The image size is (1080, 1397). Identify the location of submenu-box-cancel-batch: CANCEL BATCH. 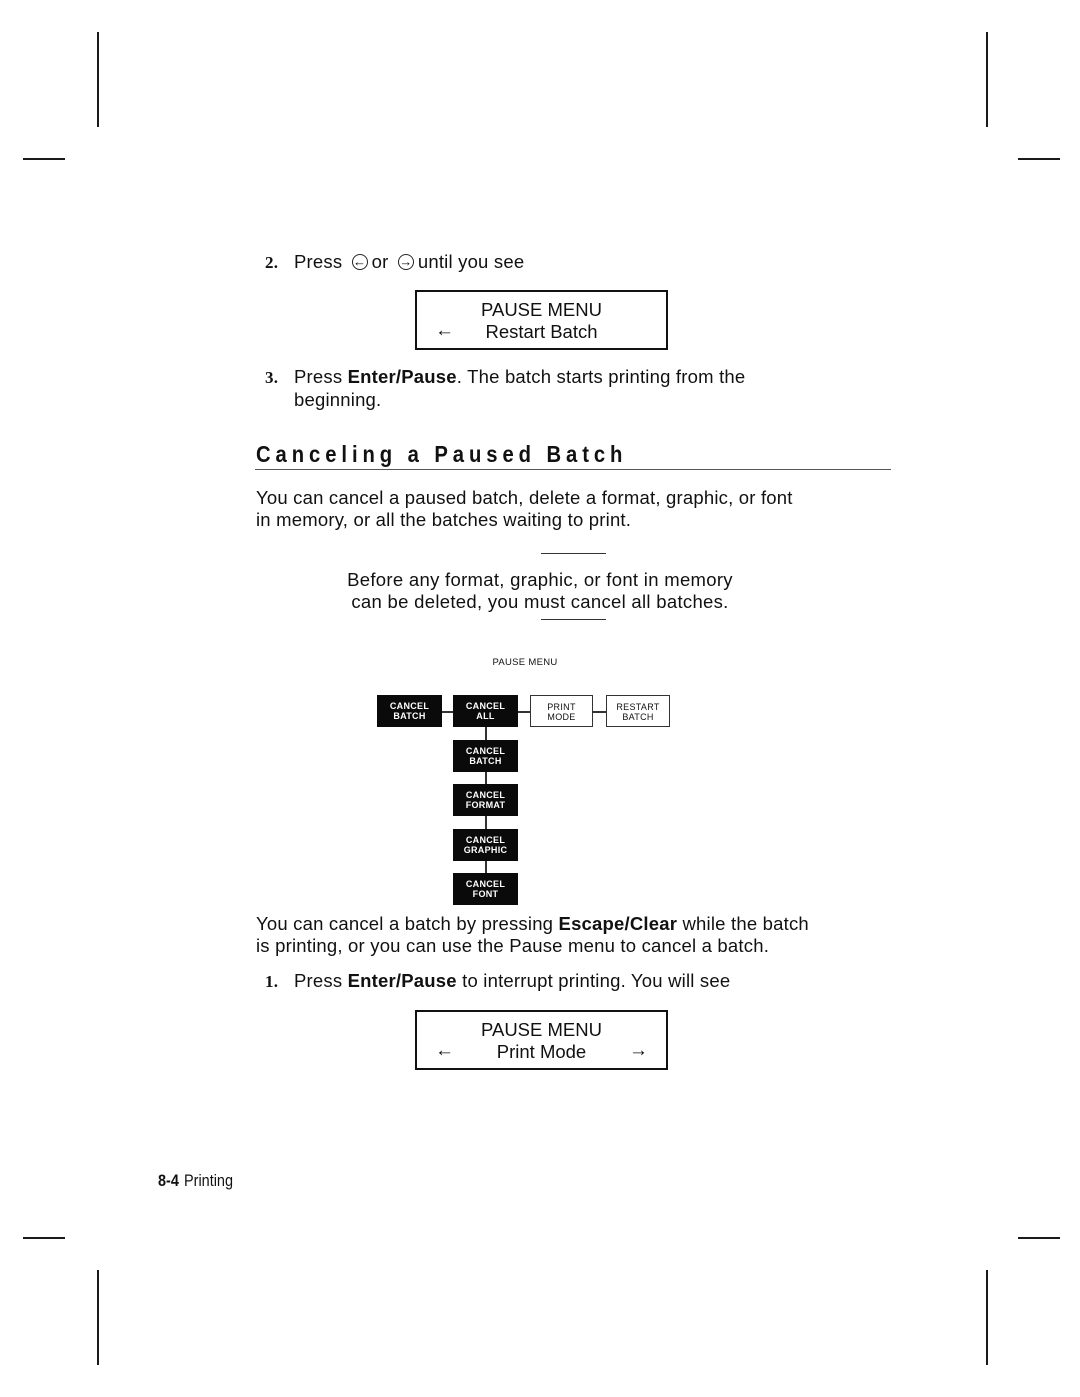
(485, 756).